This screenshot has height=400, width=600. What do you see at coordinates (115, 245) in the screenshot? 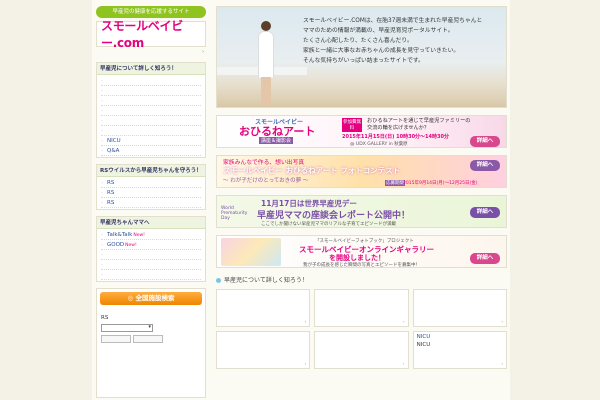
I see `sidebar-item-label: GOOD` at bounding box center [115, 245].